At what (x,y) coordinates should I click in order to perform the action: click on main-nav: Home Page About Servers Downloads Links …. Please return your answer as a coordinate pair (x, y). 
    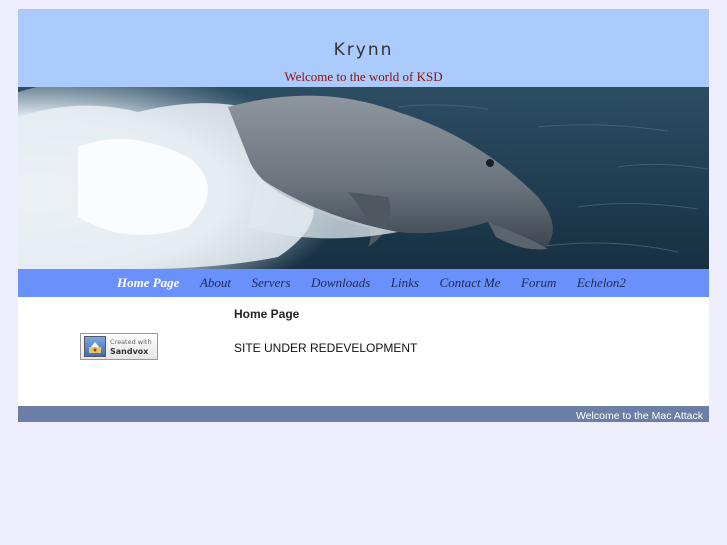
    Looking at the image, I should click on (363, 283).